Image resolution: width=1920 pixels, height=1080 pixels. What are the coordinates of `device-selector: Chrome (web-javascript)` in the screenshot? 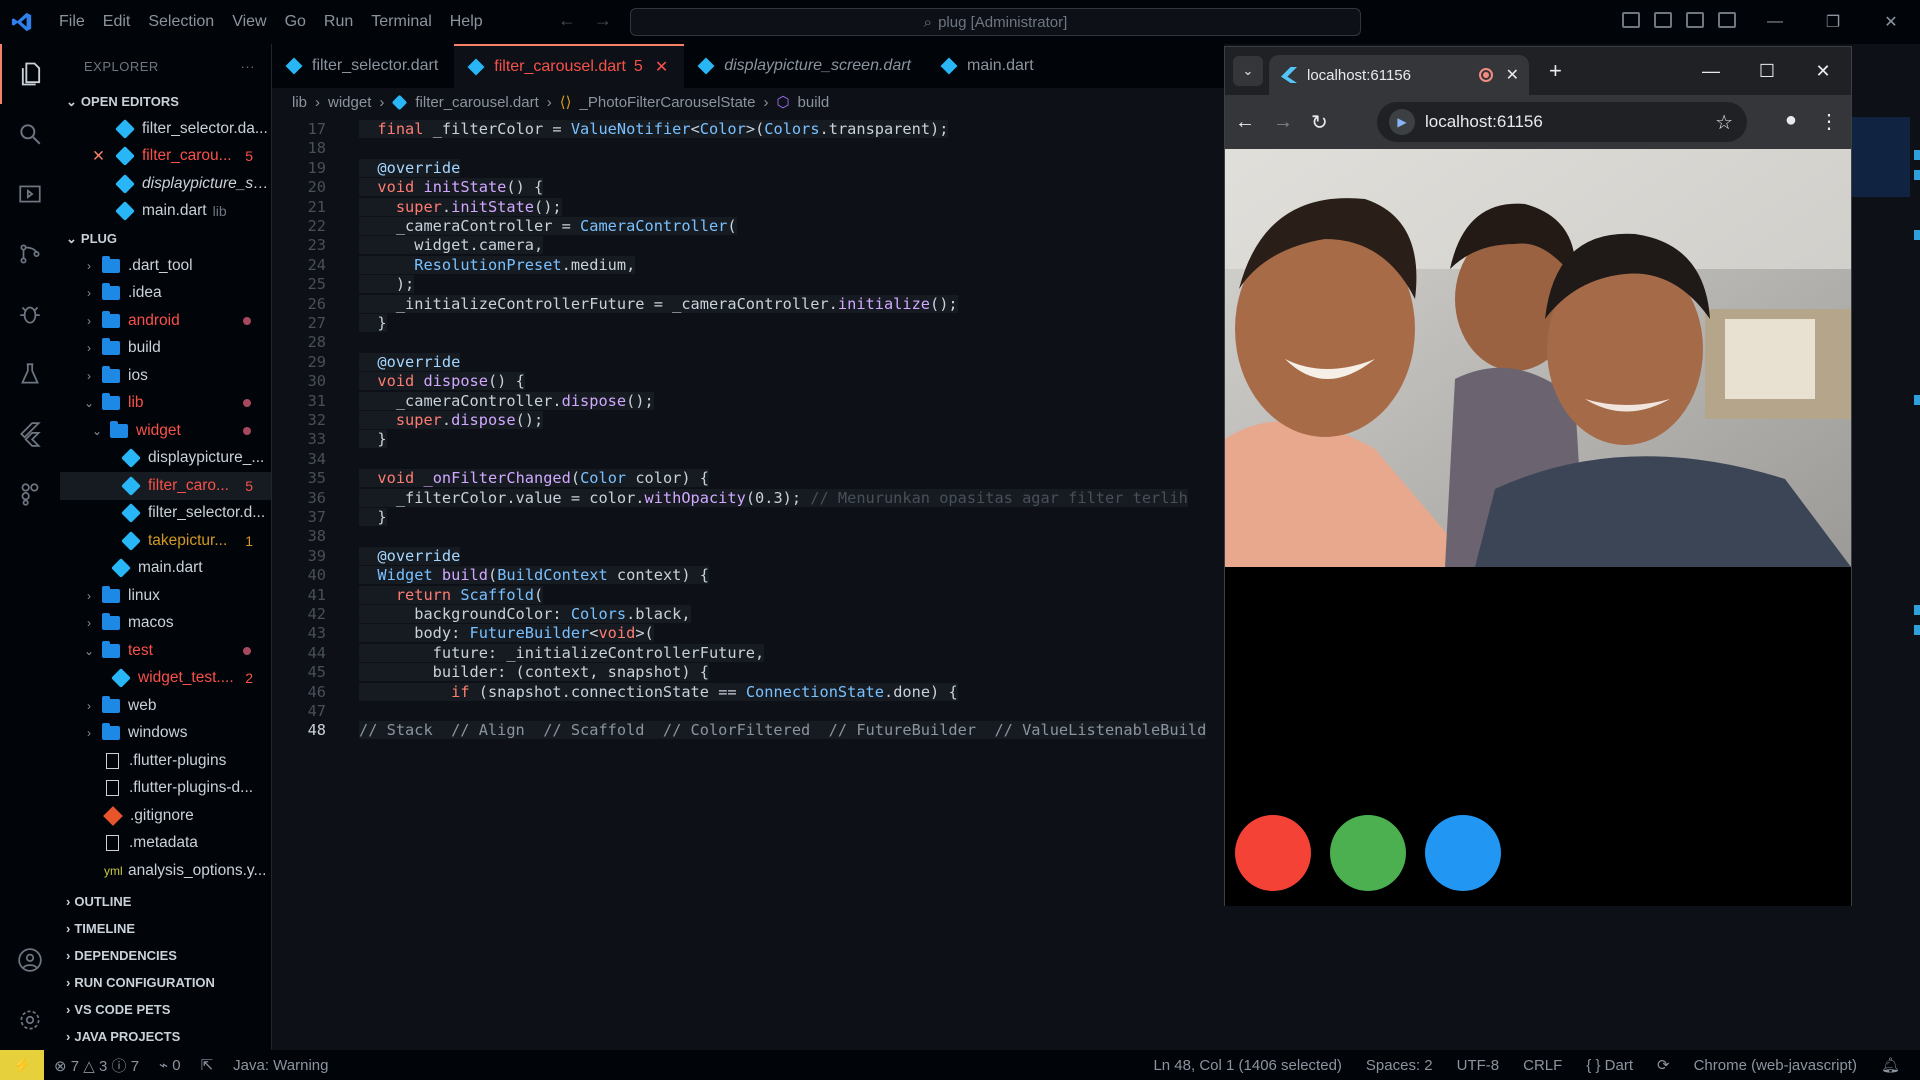 It's located at (1775, 1065).